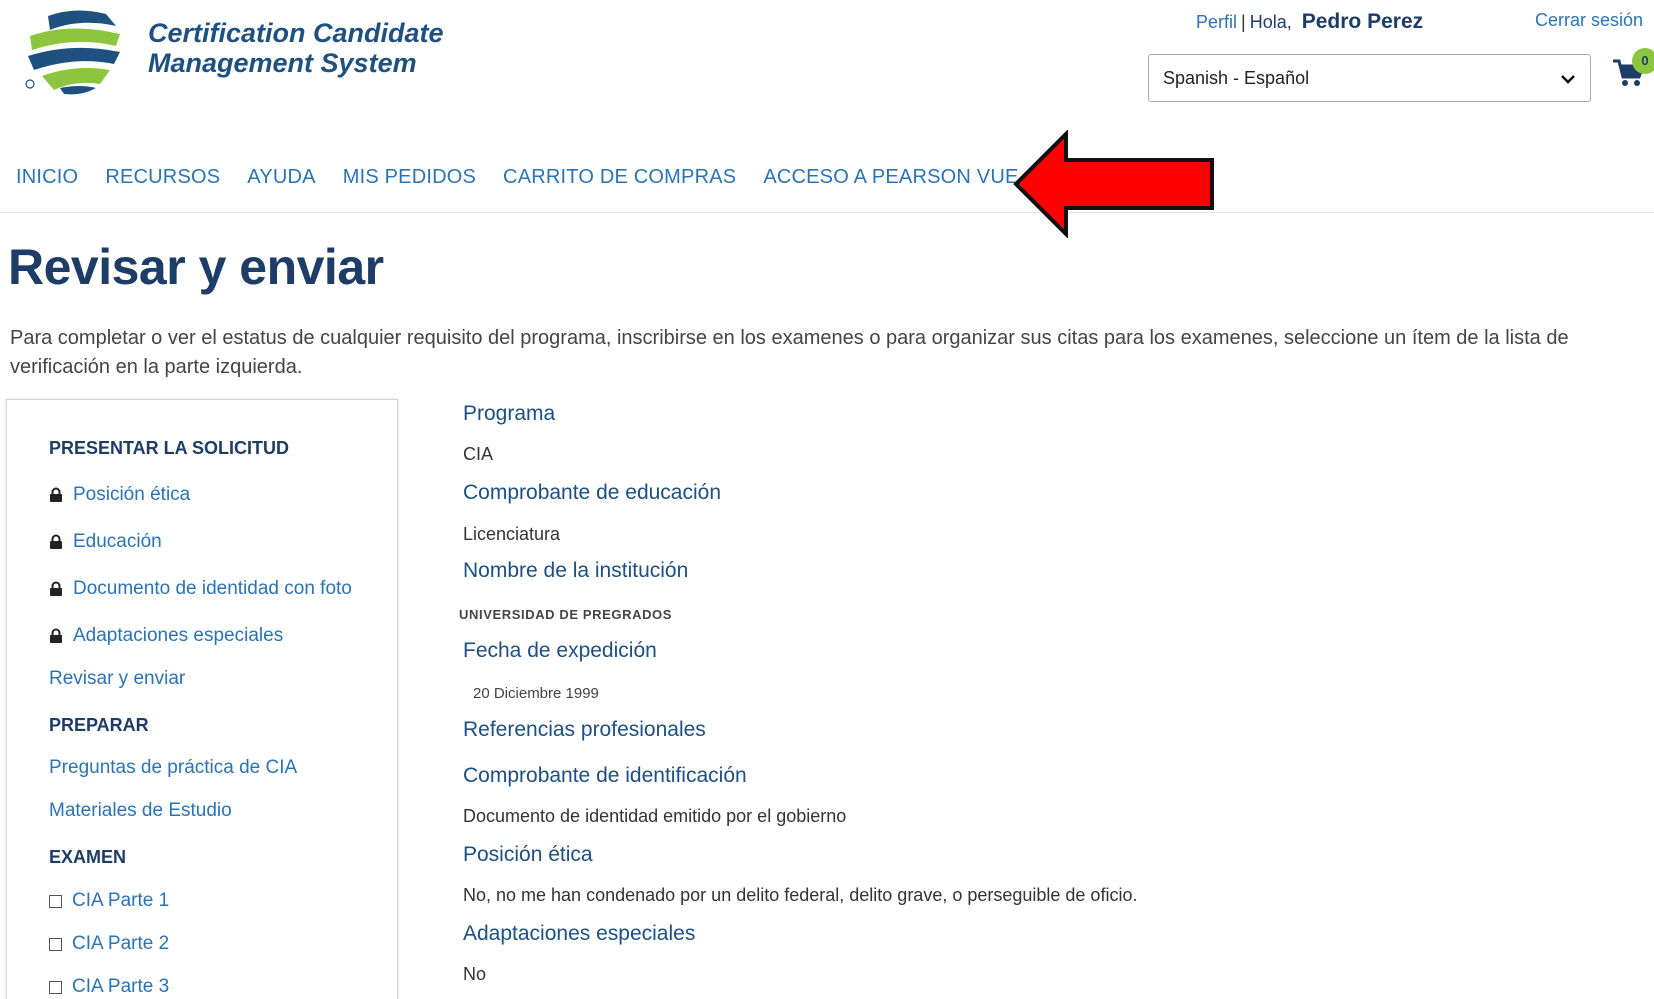 Image resolution: width=1654 pixels, height=999 pixels. What do you see at coordinates (1216, 22) in the screenshot?
I see `profile-link: Perfil` at bounding box center [1216, 22].